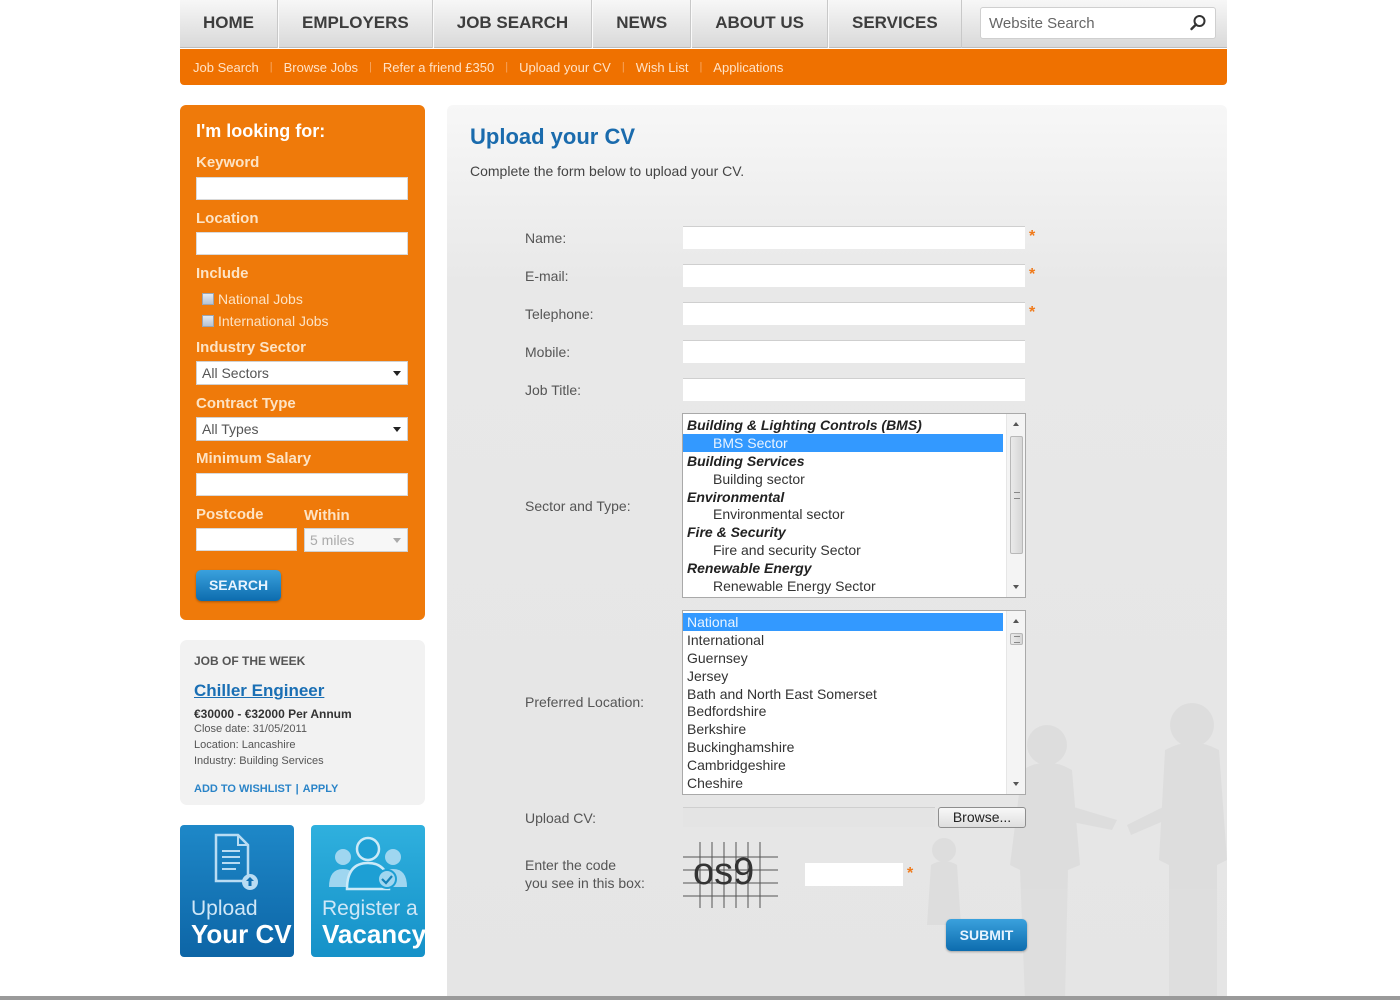 The height and width of the screenshot is (1000, 1400). I want to click on national-jobs-option: National Jobs, so click(252, 299).